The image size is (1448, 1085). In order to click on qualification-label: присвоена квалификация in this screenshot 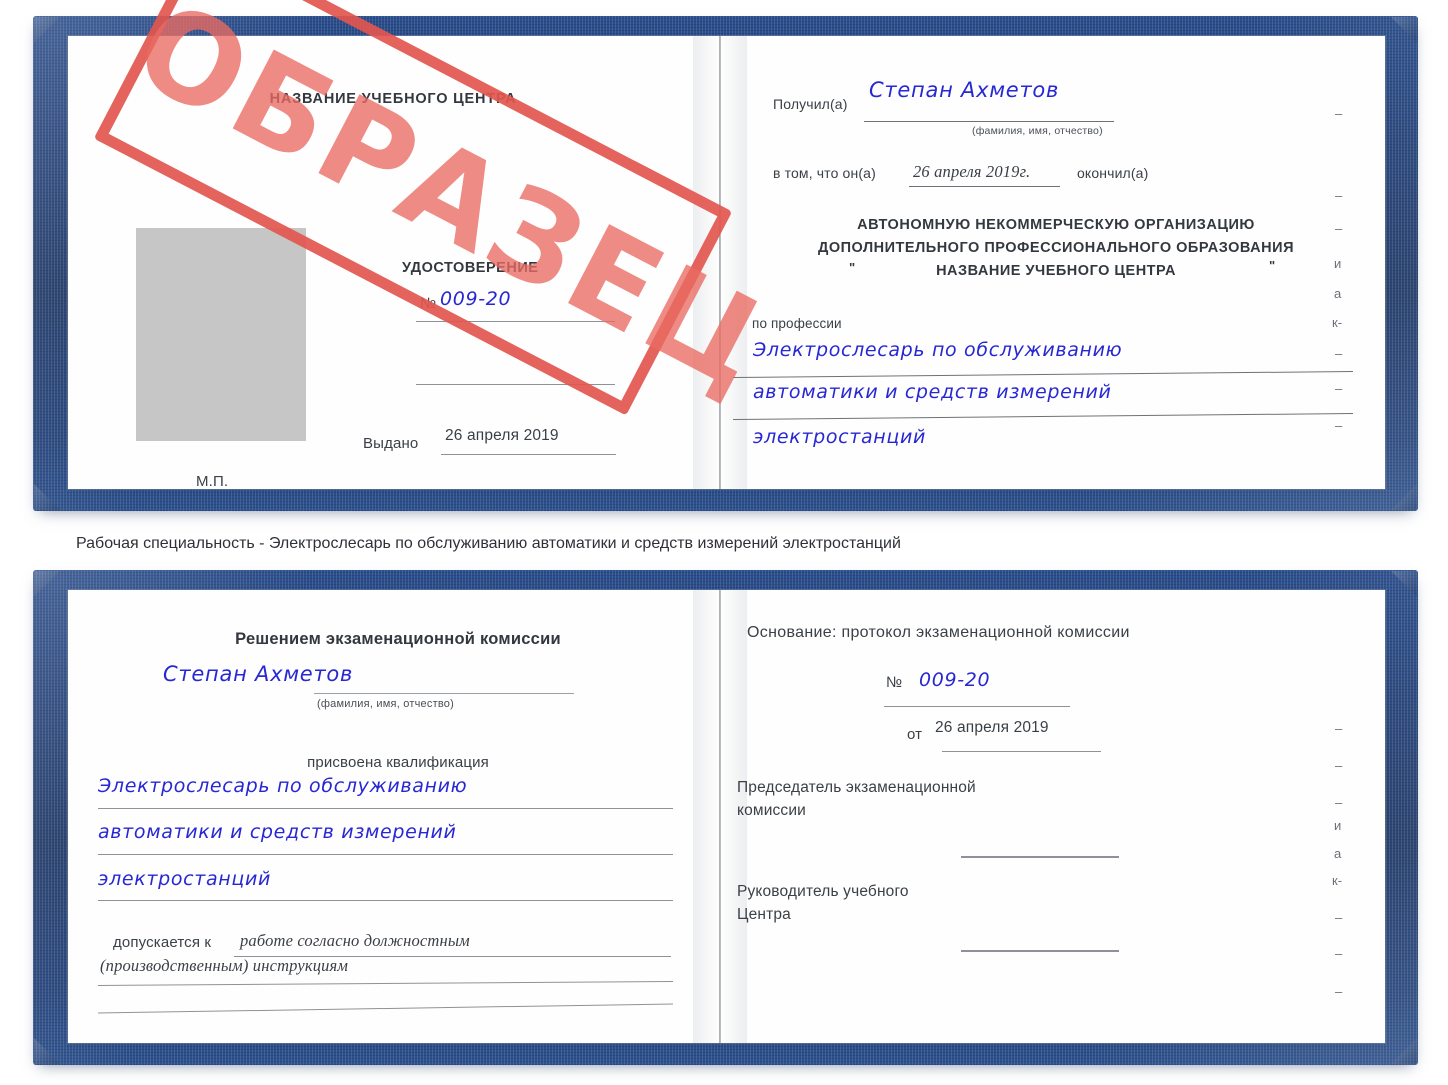, I will do `click(398, 762)`.